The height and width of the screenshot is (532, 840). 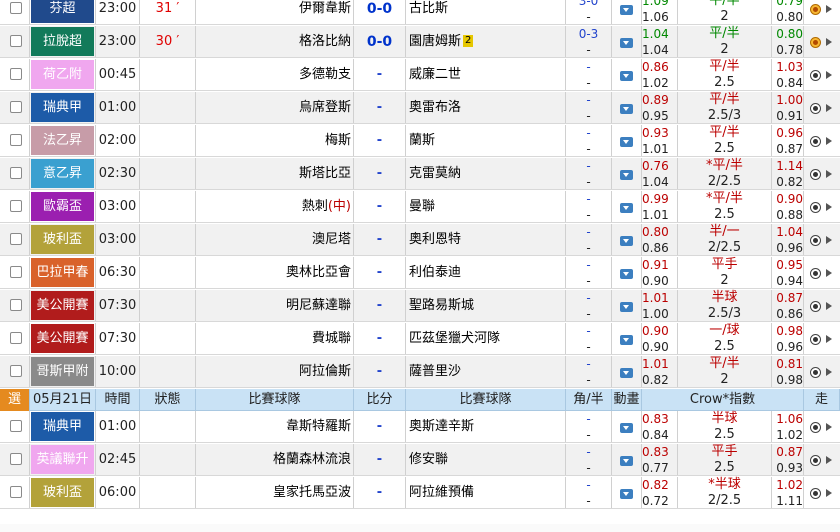 What do you see at coordinates (486, 140) in the screenshot?
I see `away-team: 蘭斯` at bounding box center [486, 140].